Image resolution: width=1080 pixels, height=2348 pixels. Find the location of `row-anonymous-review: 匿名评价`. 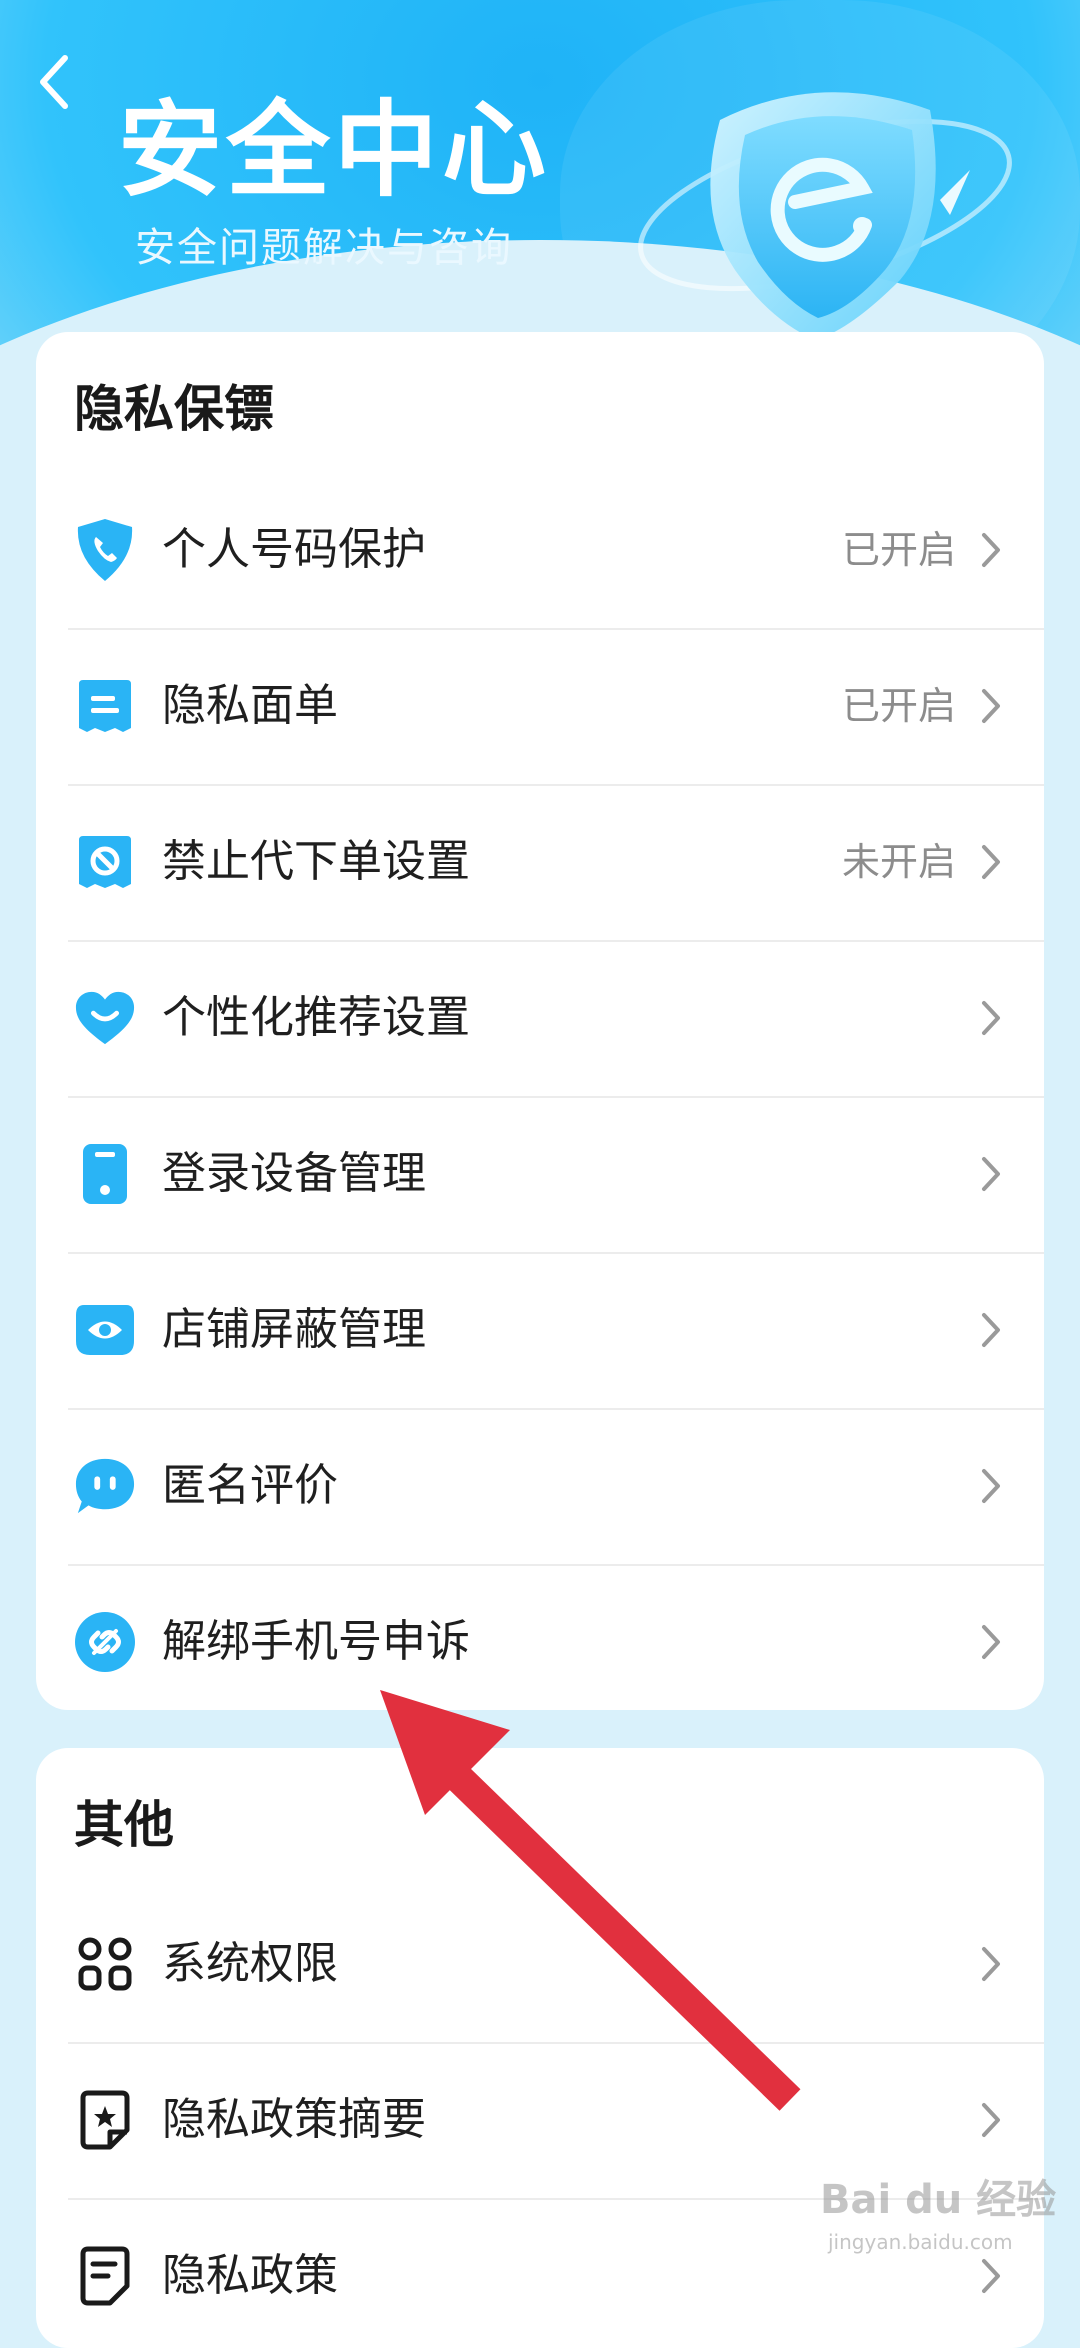

row-anonymous-review: 匿名评价 is located at coordinates (540, 1486).